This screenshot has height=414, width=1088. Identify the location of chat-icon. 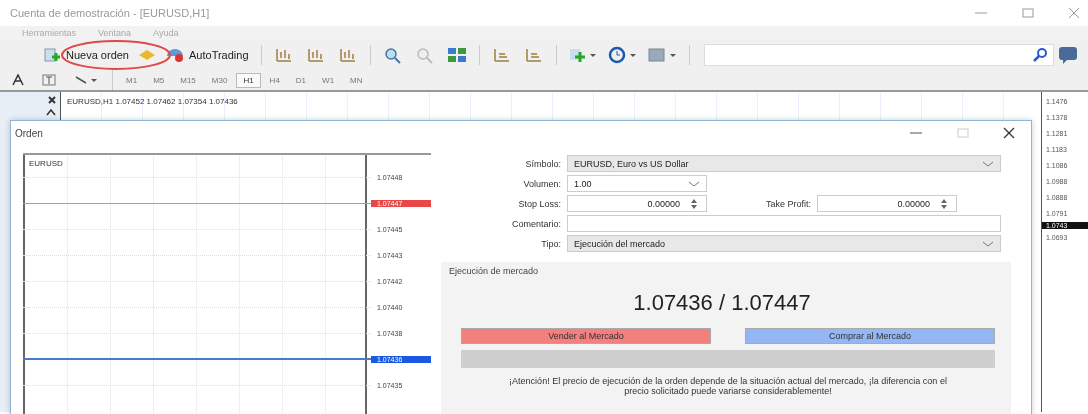
(1068, 55).